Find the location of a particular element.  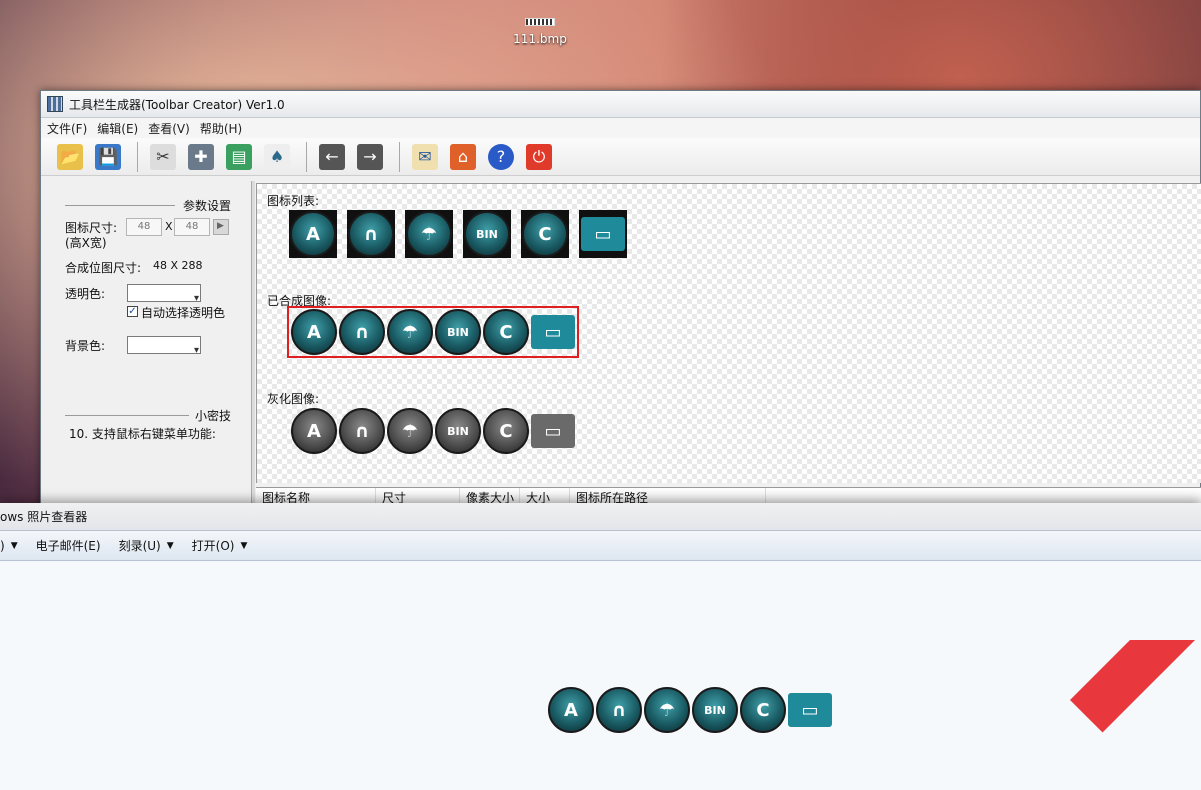

forward-button: → is located at coordinates (370, 157).